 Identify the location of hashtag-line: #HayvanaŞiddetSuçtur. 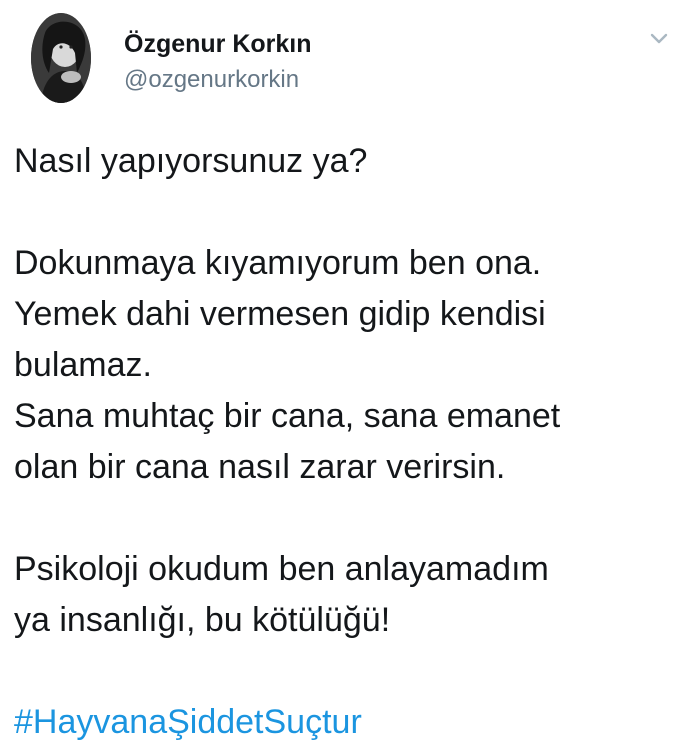
(346, 722).